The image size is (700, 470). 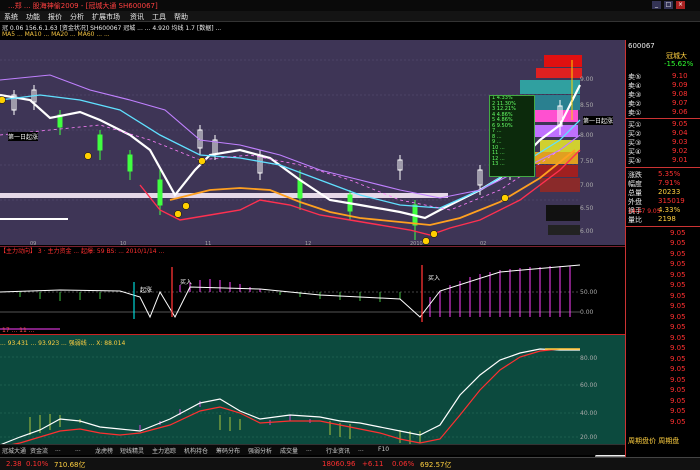 What do you see at coordinates (383, 449) in the screenshot?
I see `tab-14: F10` at bounding box center [383, 449].